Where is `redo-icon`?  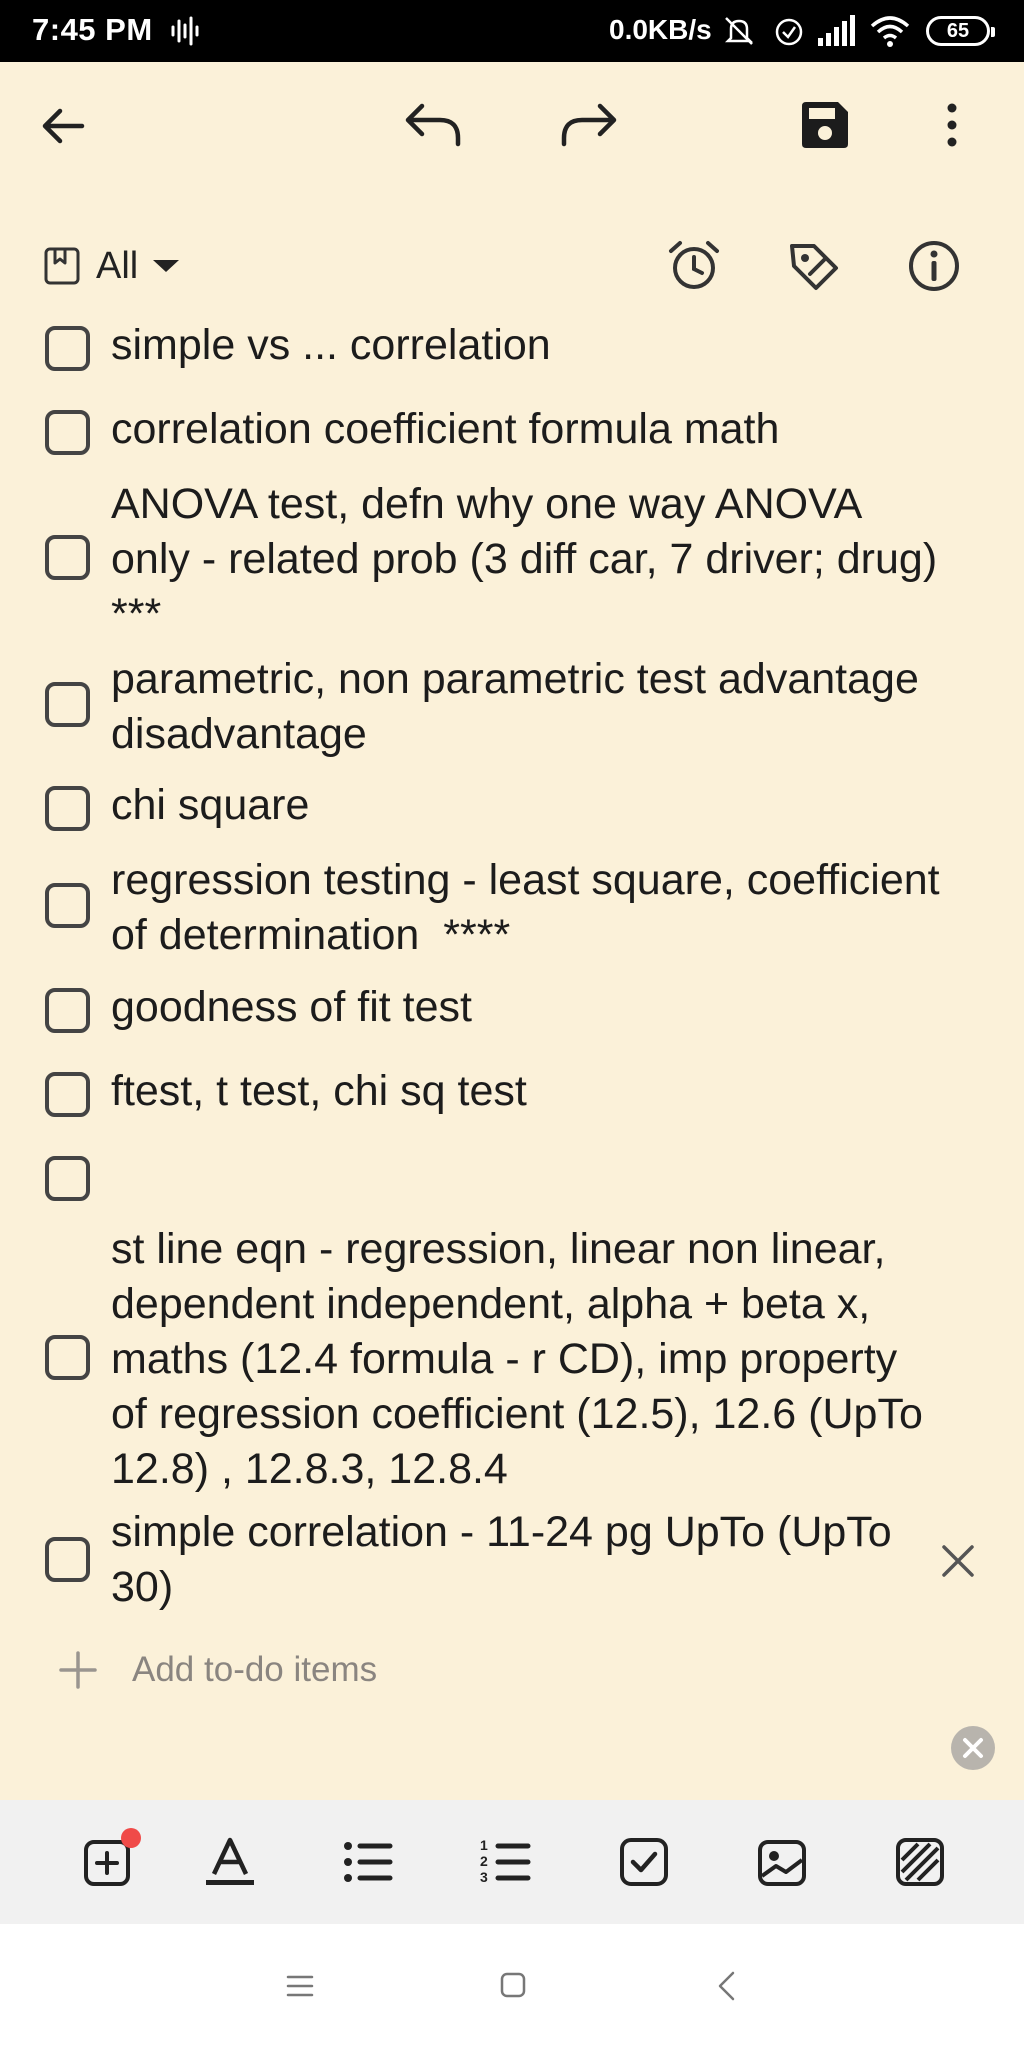 redo-icon is located at coordinates (589, 124).